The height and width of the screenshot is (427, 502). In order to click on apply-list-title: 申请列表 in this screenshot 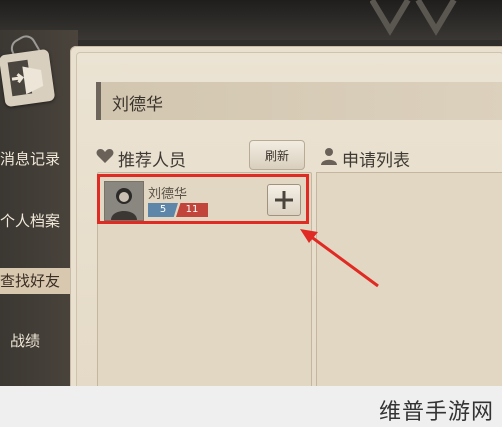, I will do `click(376, 161)`.